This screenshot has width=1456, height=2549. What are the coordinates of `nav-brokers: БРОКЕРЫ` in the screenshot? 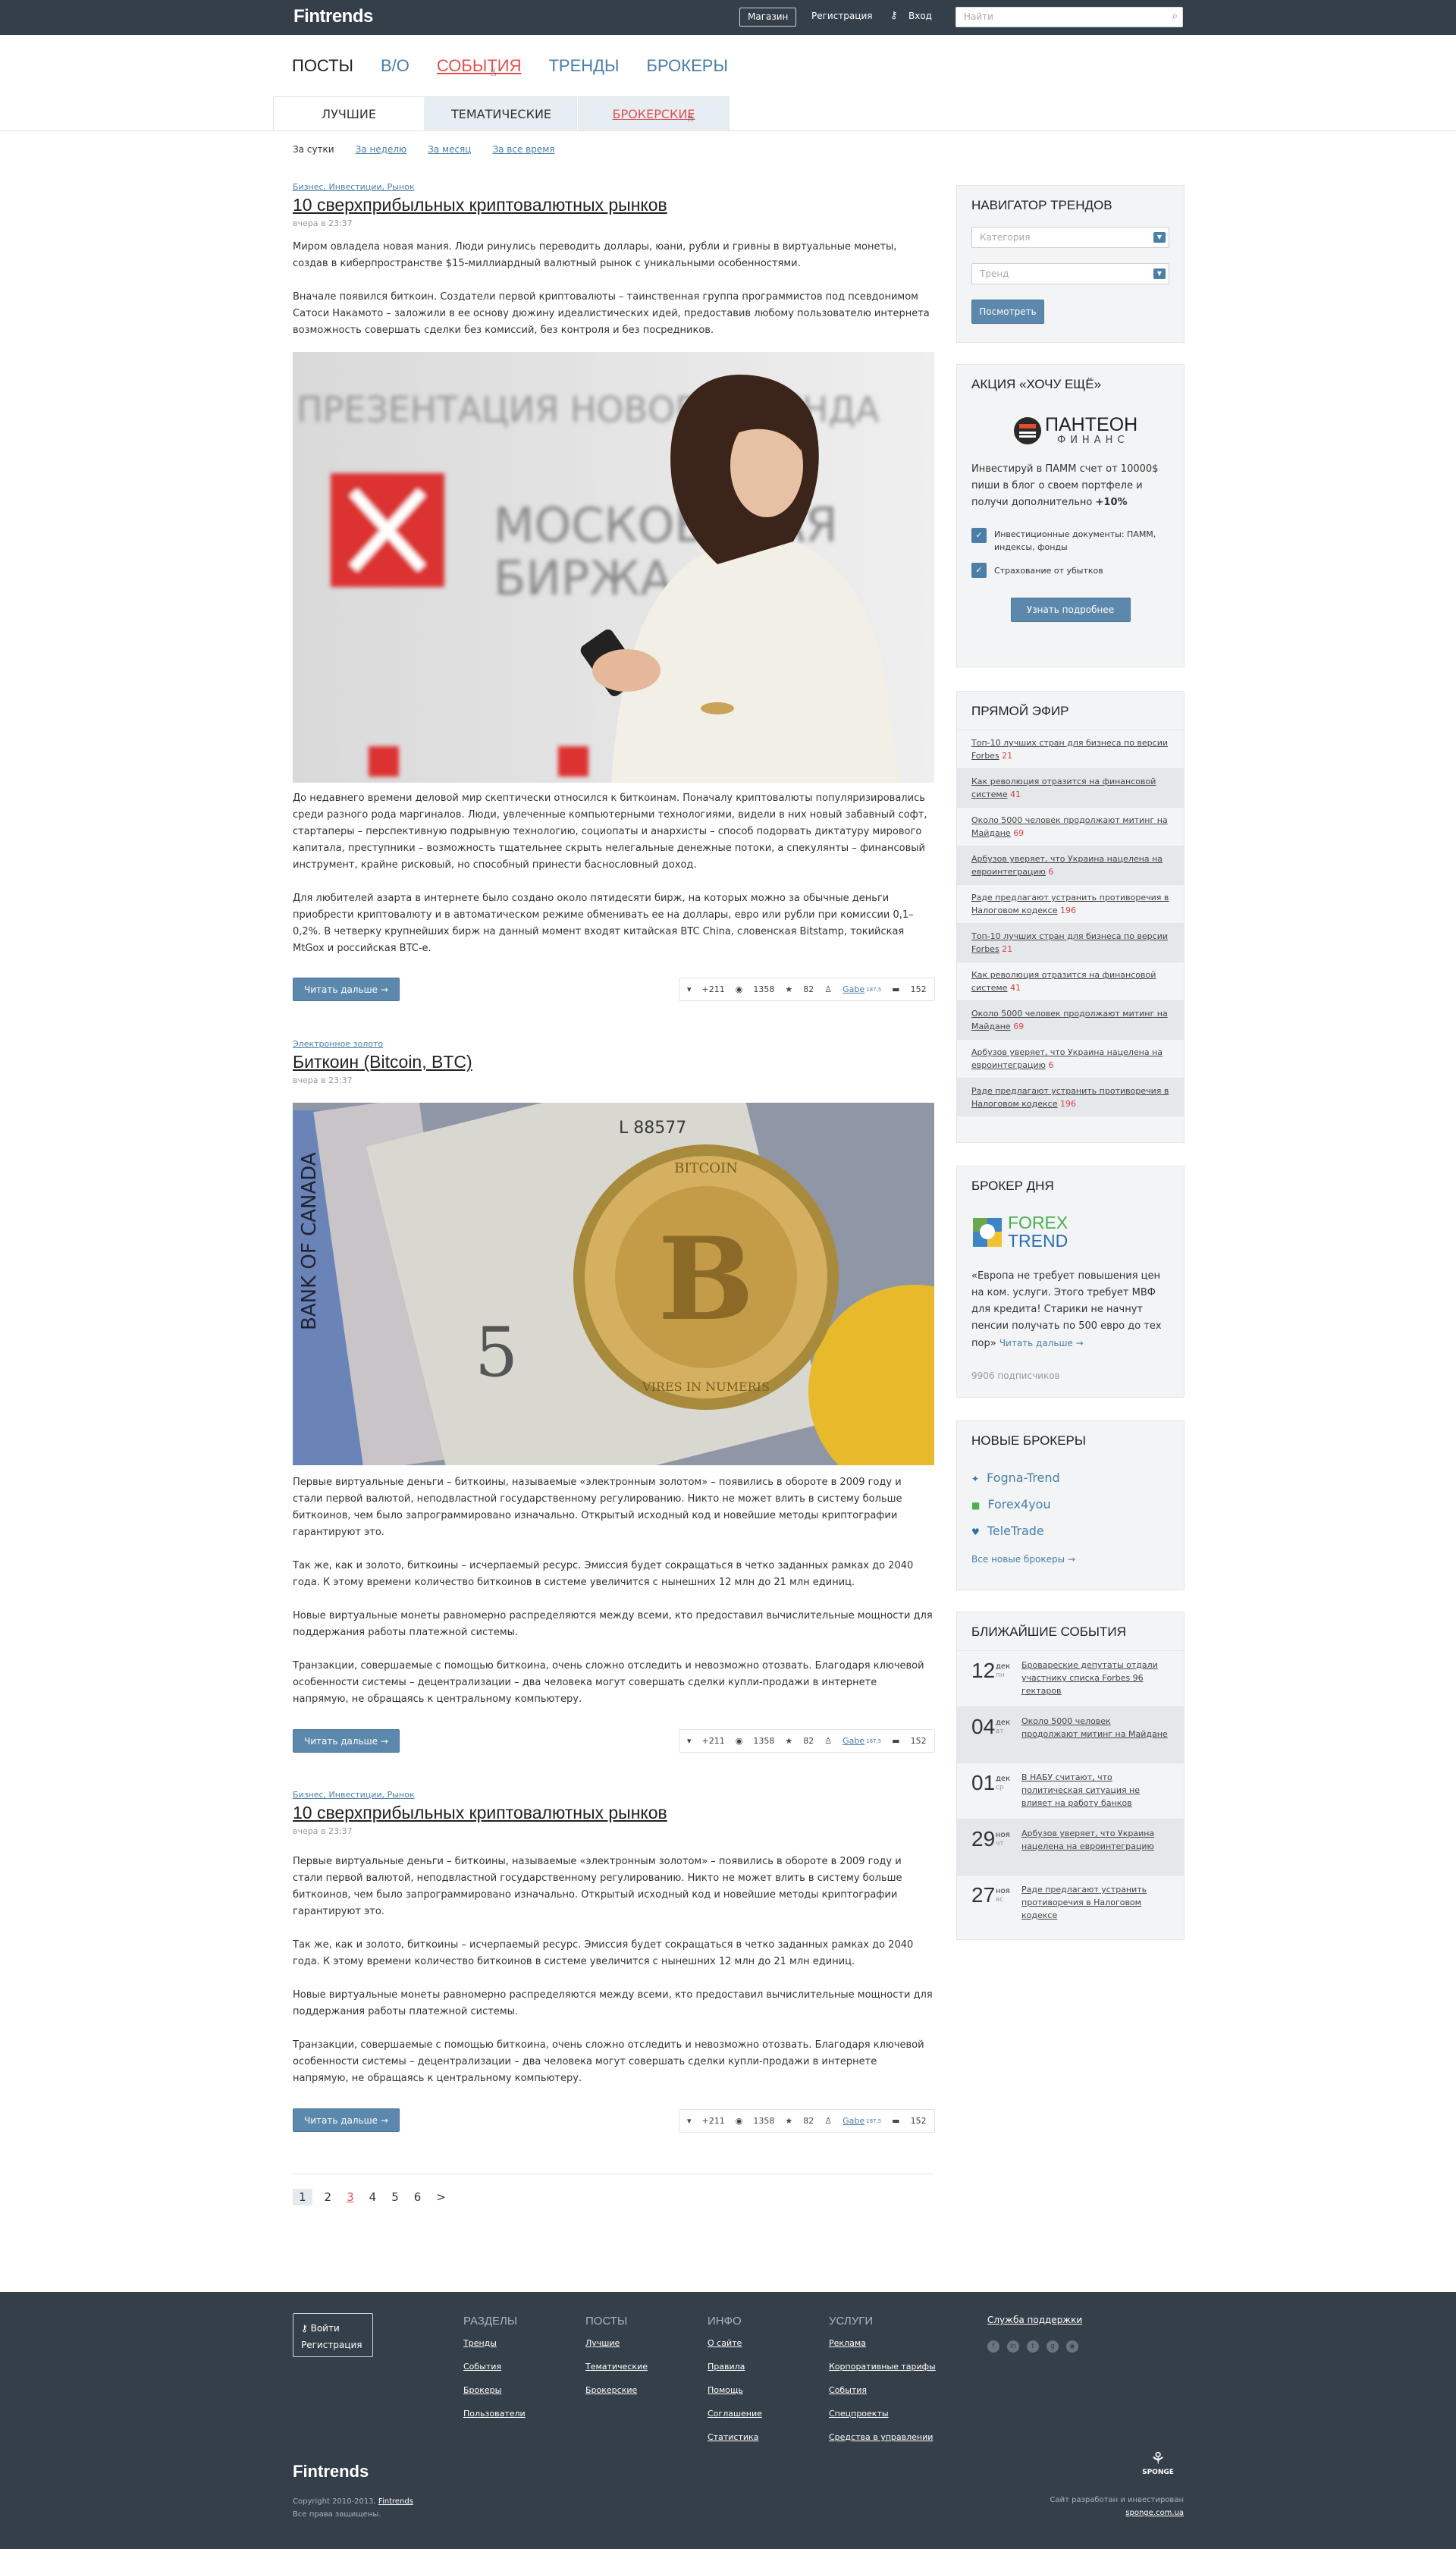 It's located at (687, 66).